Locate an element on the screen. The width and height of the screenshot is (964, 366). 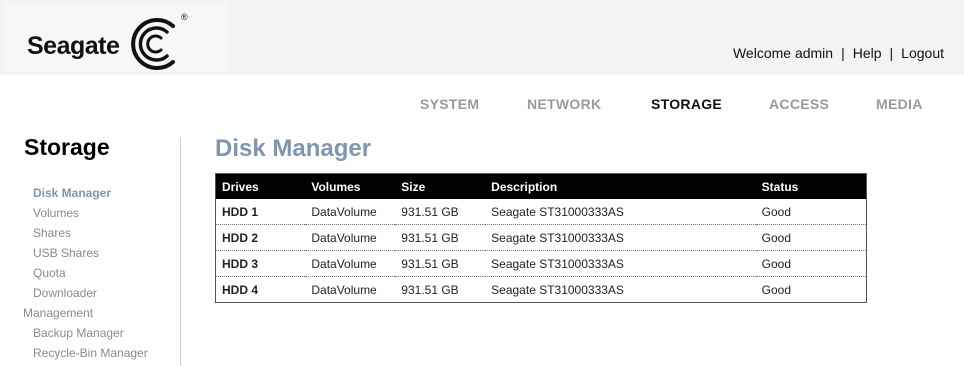
main-nav: SYSTEM NETWORK STORAGE ACCESS MEDIA is located at coordinates (482, 106).